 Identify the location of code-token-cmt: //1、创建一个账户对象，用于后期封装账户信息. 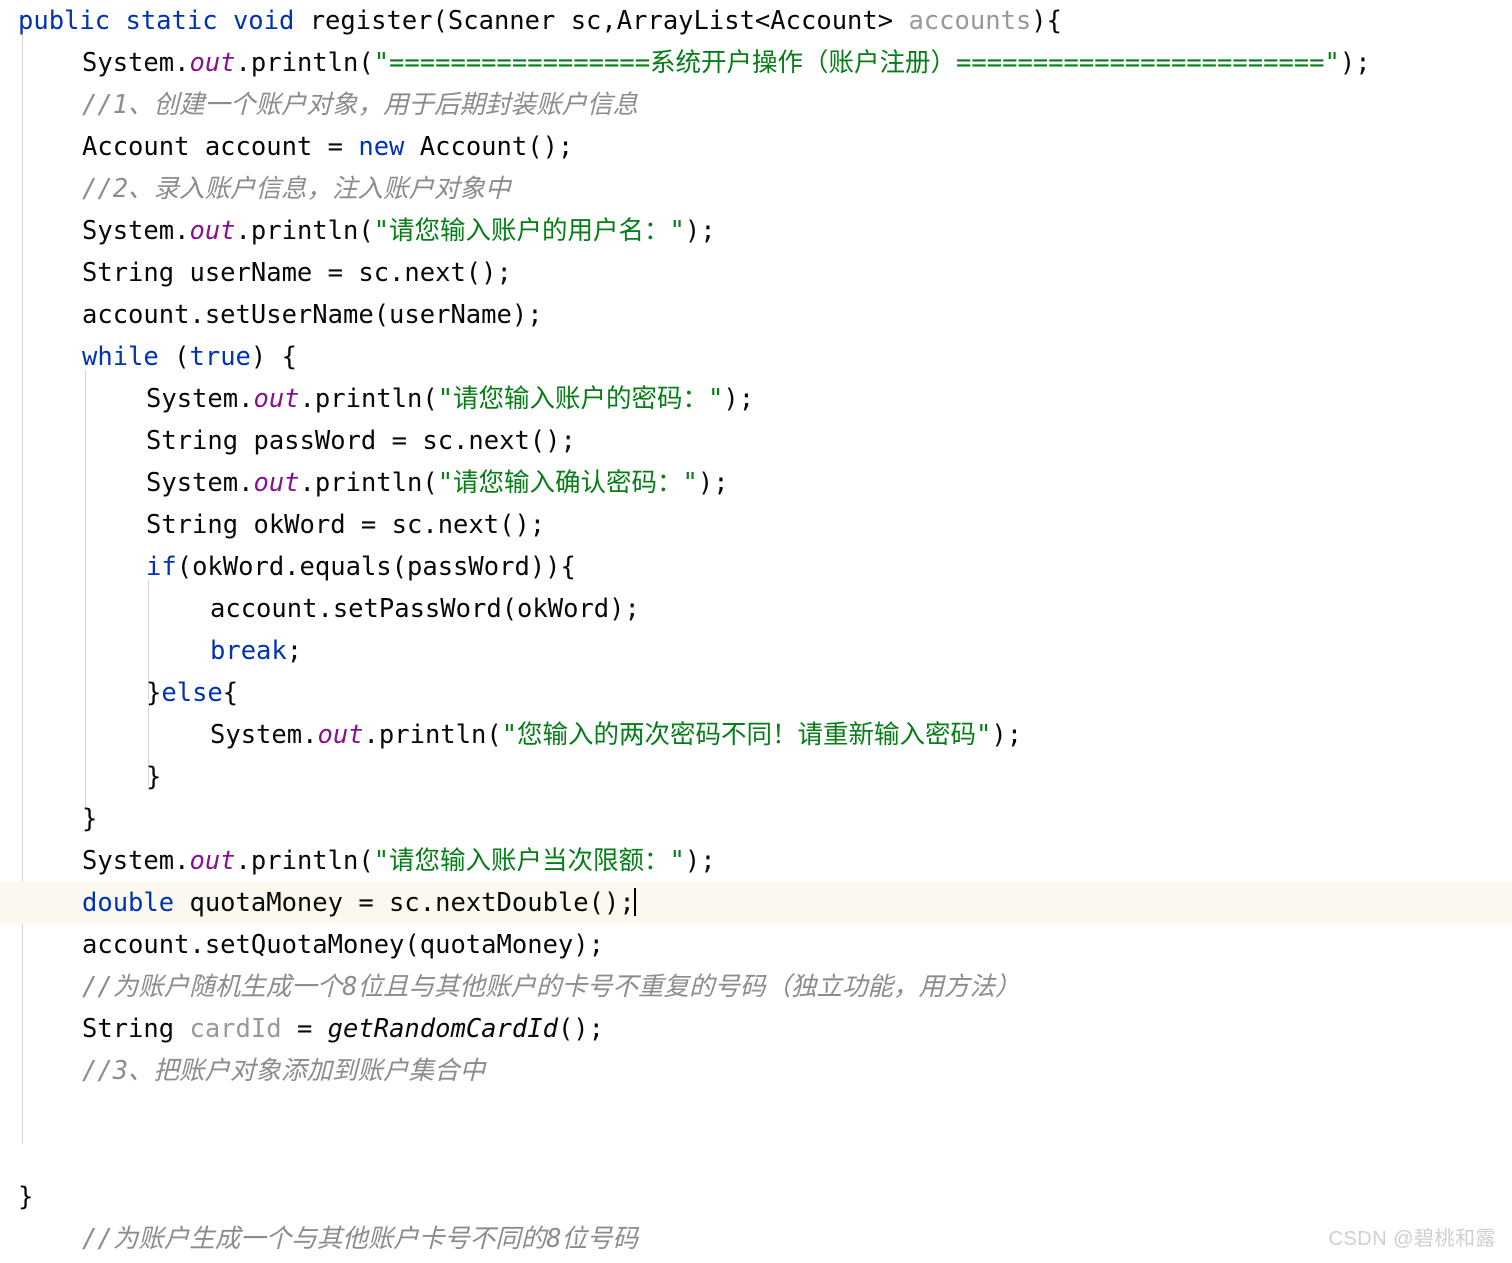
(360, 105).